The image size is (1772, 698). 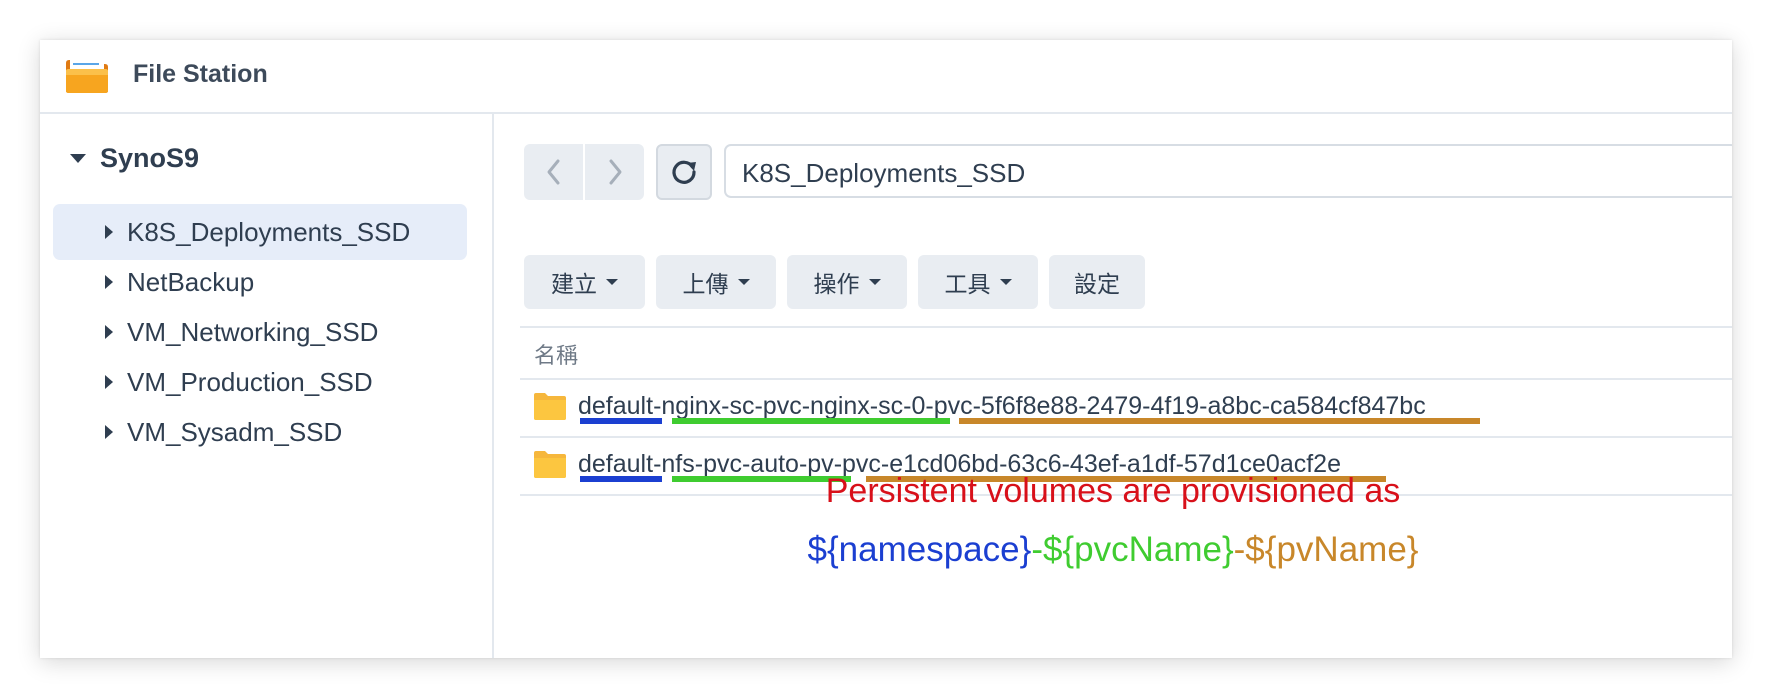 I want to click on namespace-token: ${namespace}, so click(x=919, y=549).